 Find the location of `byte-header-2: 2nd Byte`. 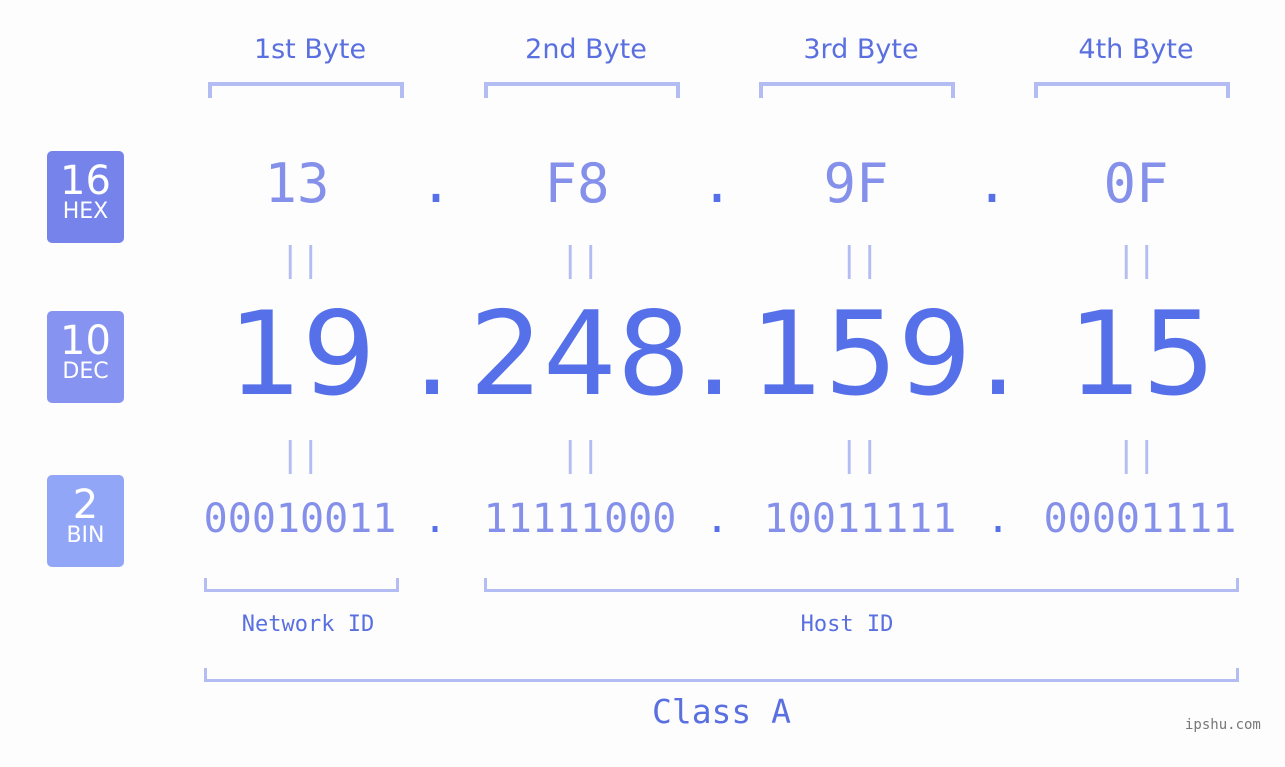

byte-header-2: 2nd Byte is located at coordinates (586, 49).